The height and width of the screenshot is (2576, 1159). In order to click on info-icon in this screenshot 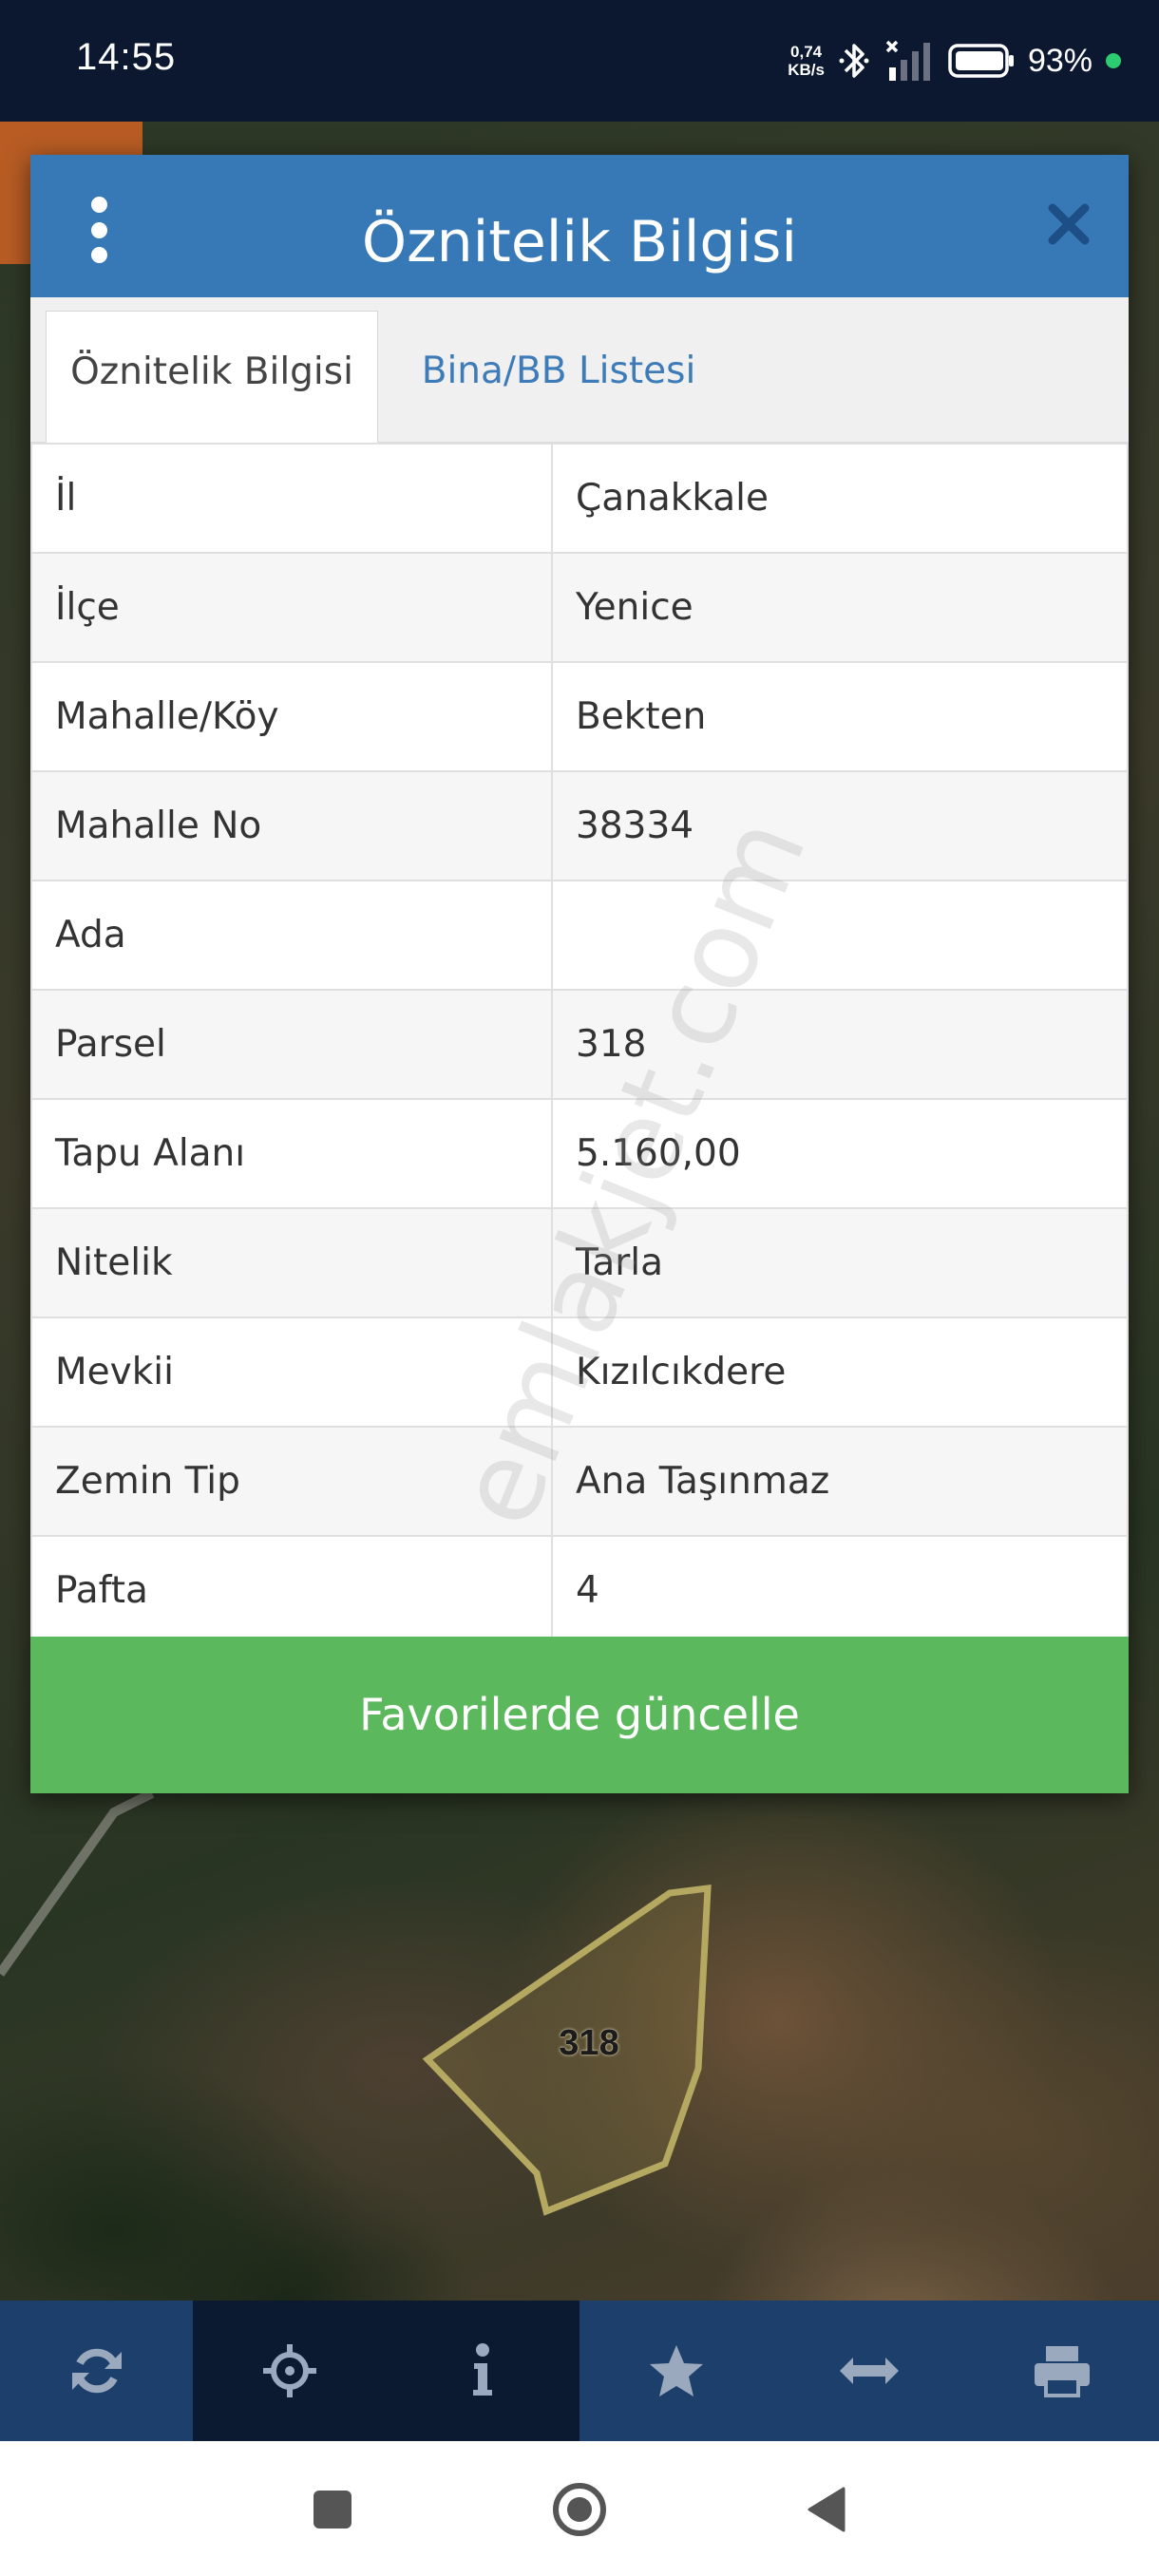, I will do `click(483, 2369)`.